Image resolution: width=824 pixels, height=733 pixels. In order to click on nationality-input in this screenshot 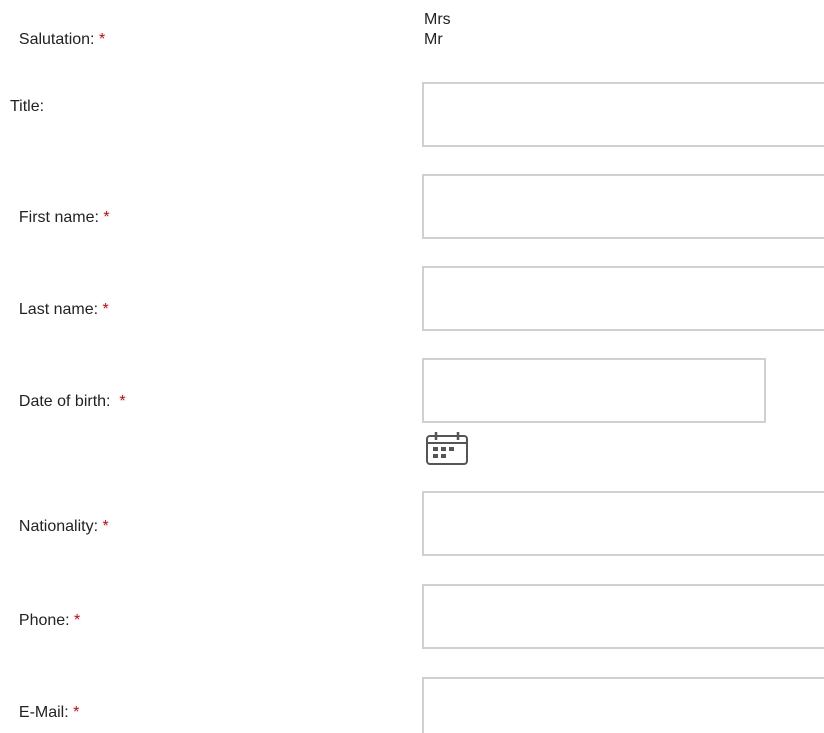, I will do `click(623, 523)`.